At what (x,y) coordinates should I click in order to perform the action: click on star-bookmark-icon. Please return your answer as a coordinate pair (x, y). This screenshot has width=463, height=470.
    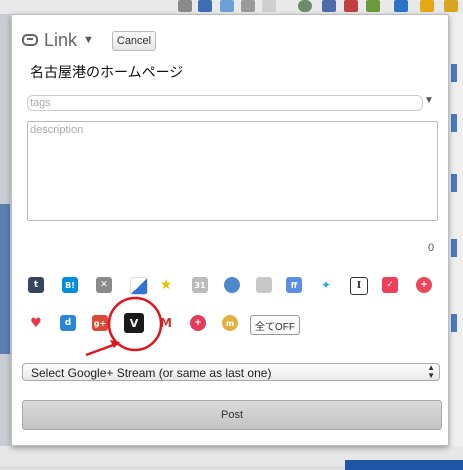
    Looking at the image, I should click on (269, 6).